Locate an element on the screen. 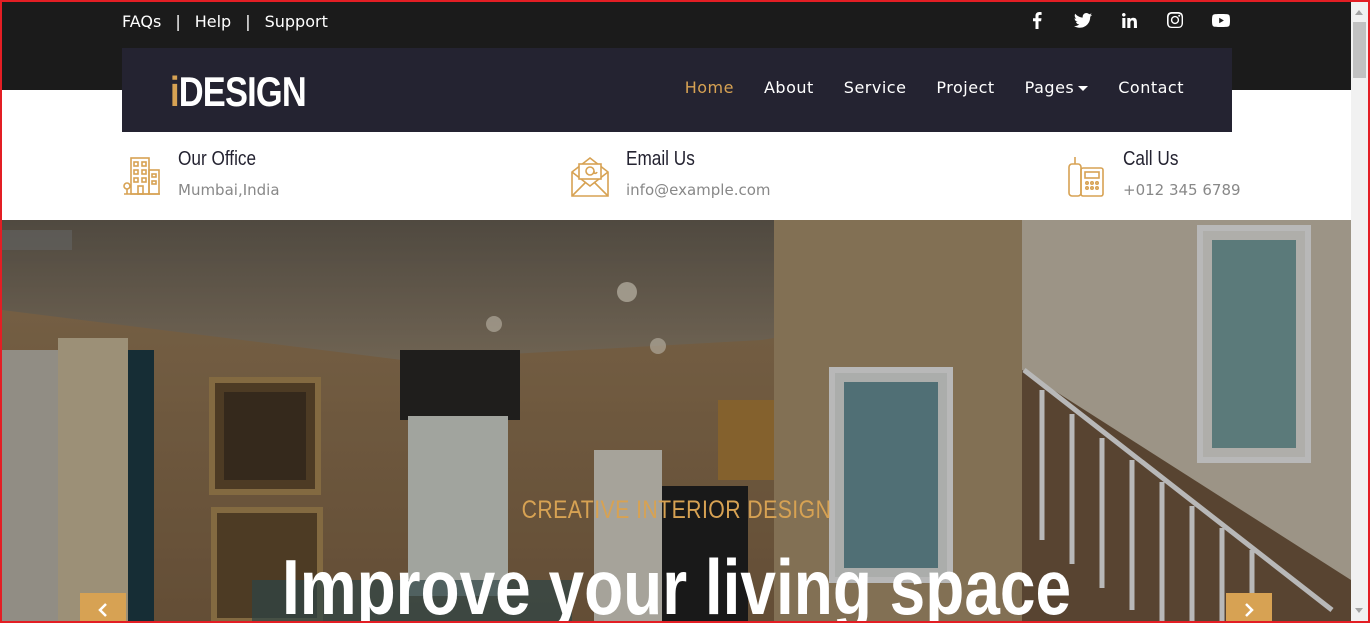 This screenshot has width=1370, height=623. nav-item-pages: Pages is located at coordinates (1057, 87).